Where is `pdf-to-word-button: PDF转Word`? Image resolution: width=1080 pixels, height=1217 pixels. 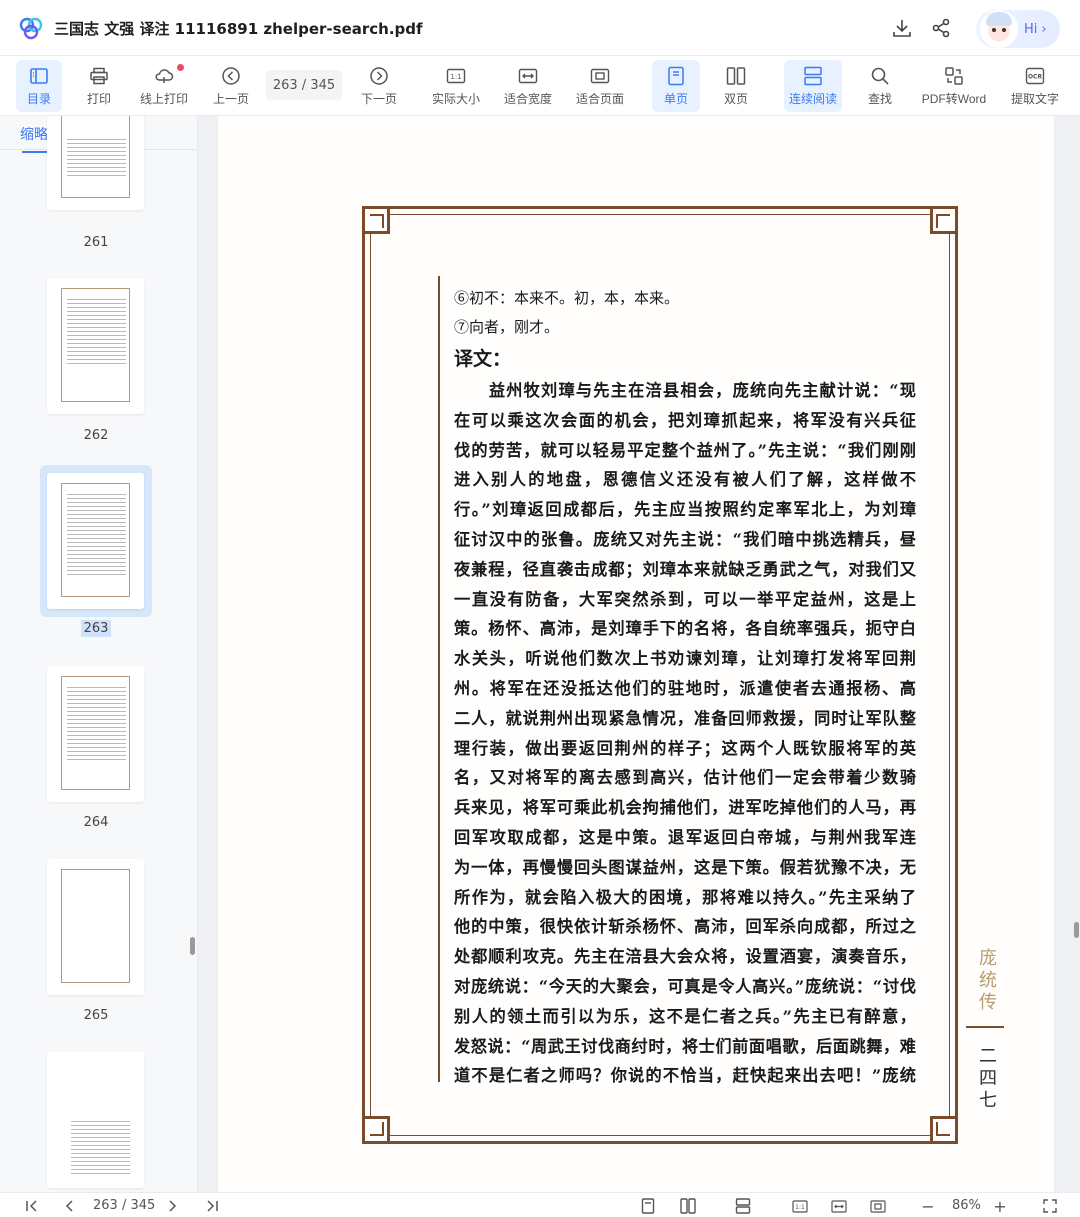 pdf-to-word-button: PDF转Word is located at coordinates (954, 86).